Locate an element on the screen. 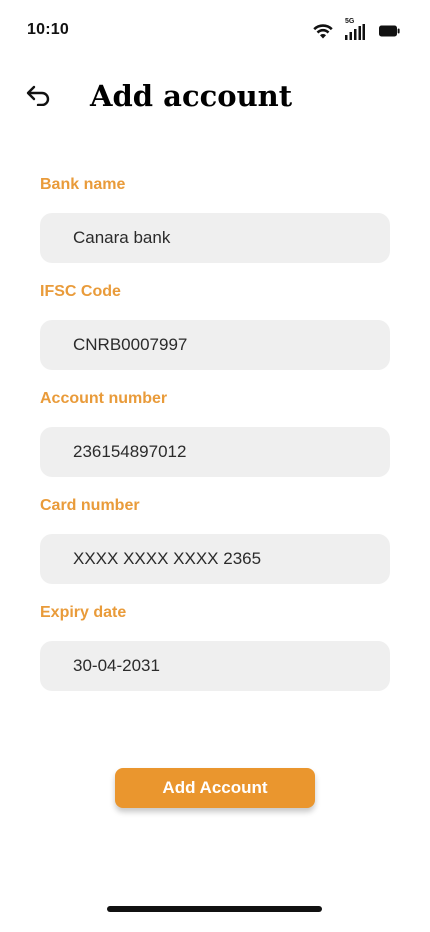 The width and height of the screenshot is (430, 932). add-account-button: Add Account is located at coordinates (215, 788).